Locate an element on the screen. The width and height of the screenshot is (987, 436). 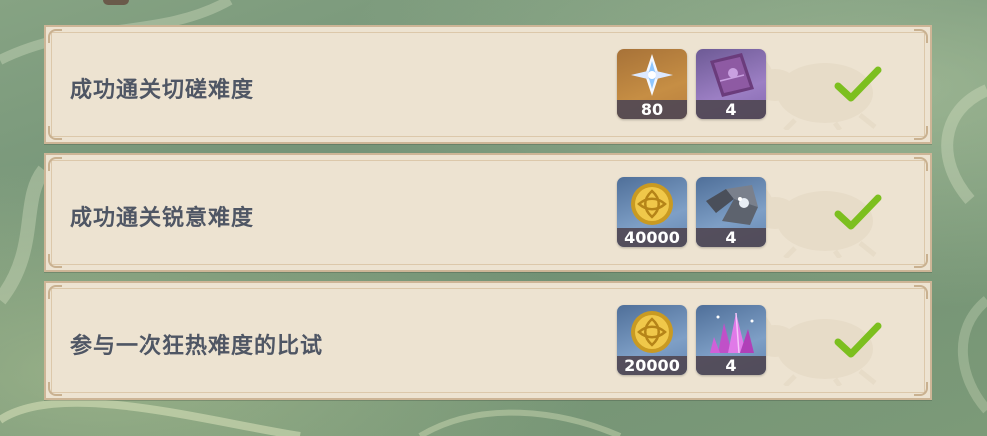
task-label: 参与一次狂热难度的比试 is located at coordinates (197, 346).